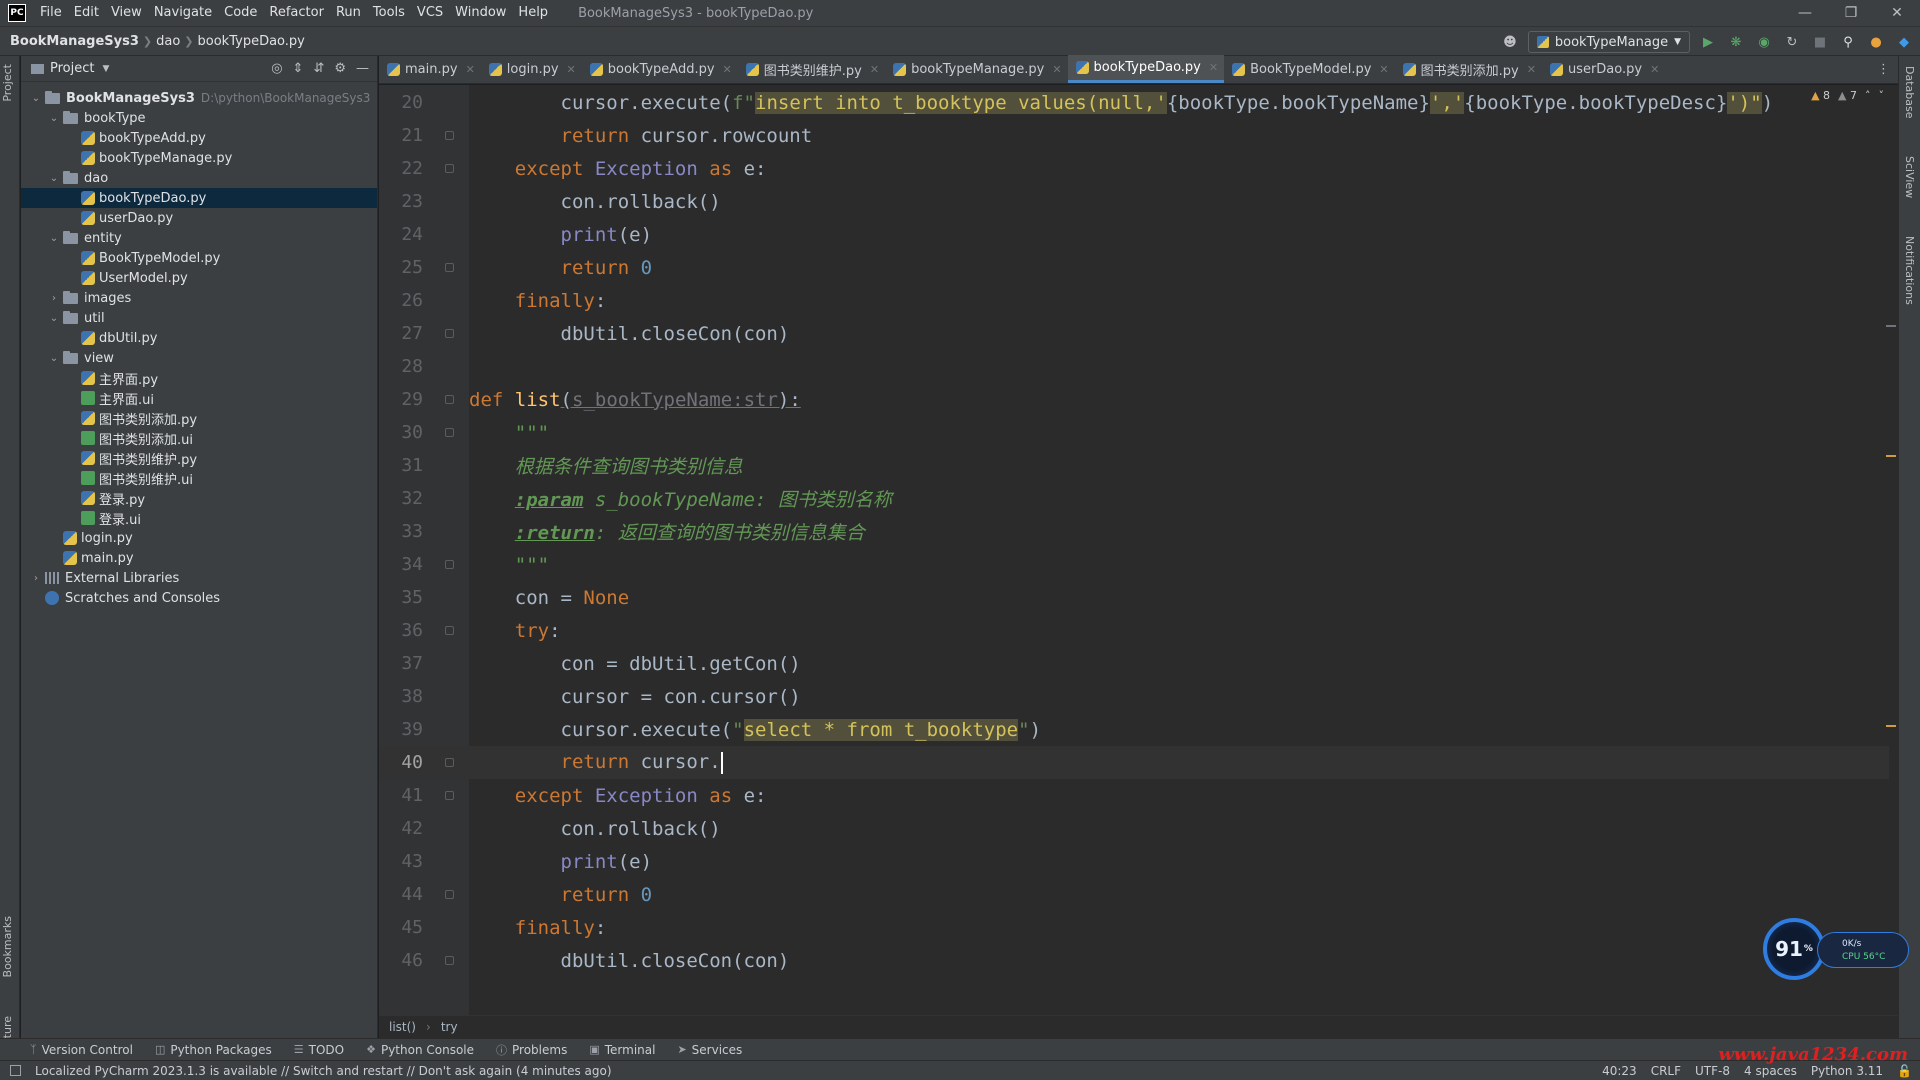 Image resolution: width=1920 pixels, height=1080 pixels. What do you see at coordinates (319, 1050) in the screenshot?
I see `todo-button: ☰ TODO` at bounding box center [319, 1050].